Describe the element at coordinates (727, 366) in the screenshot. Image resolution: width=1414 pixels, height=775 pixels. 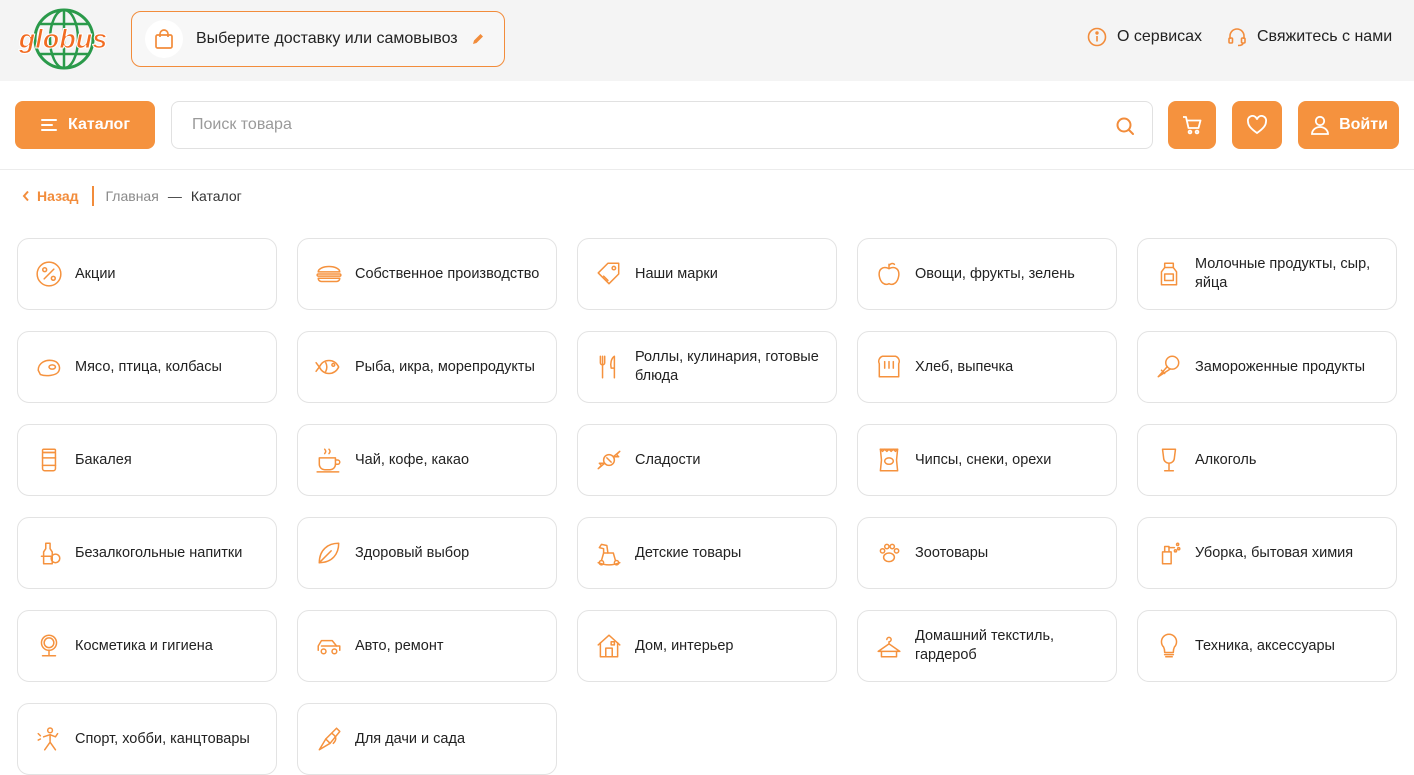
I see `category-label: Роллы, кулинария, готовые блюда` at that location.